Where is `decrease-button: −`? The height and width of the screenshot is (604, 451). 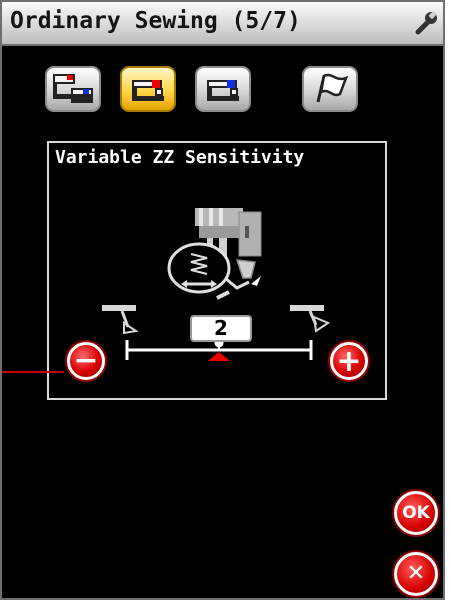 decrease-button: − is located at coordinates (86, 361).